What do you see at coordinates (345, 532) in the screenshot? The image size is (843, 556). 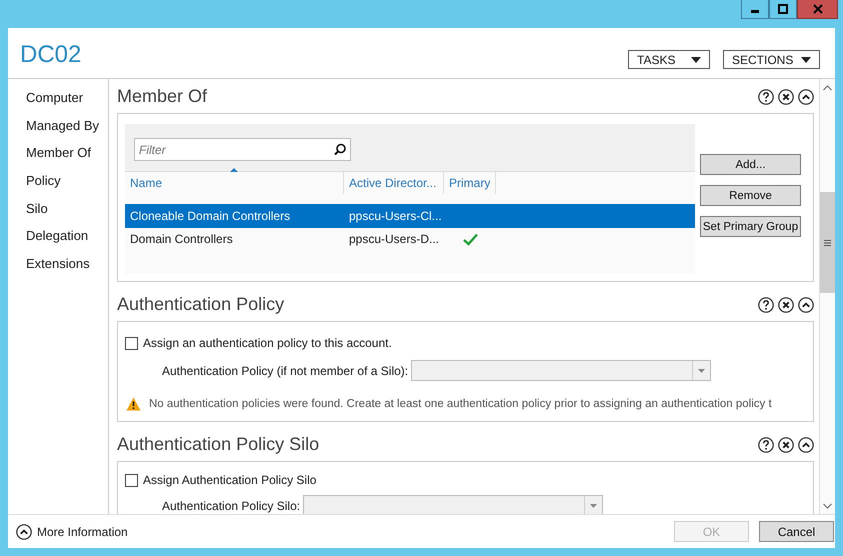 I see `more-information-toggle: More Information` at bounding box center [345, 532].